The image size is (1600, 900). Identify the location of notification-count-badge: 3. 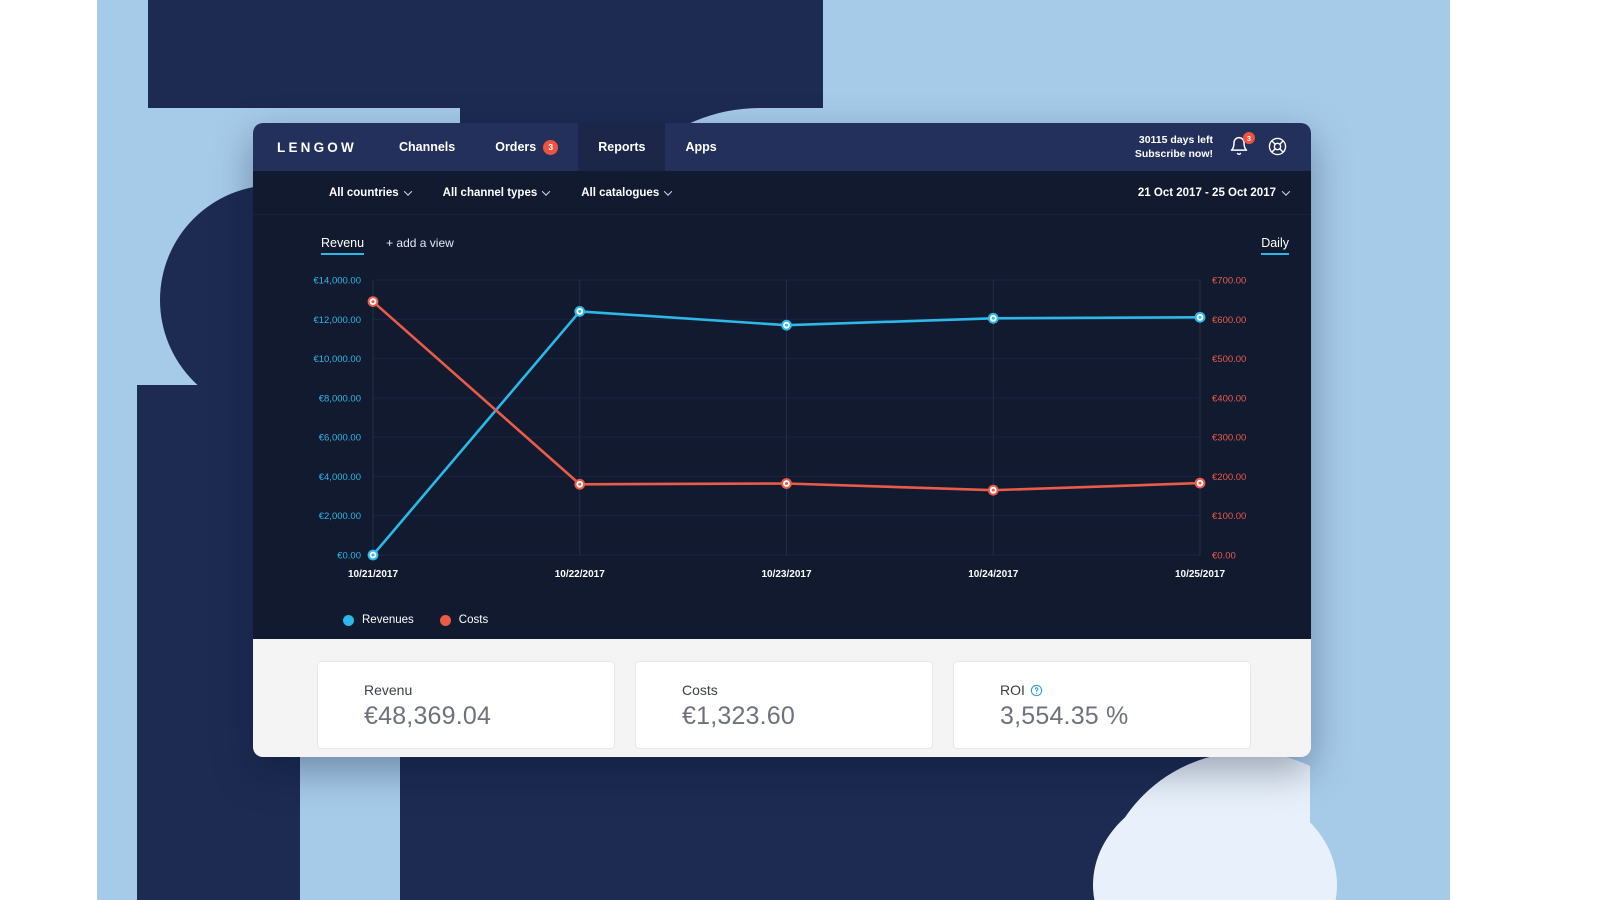
(1249, 138).